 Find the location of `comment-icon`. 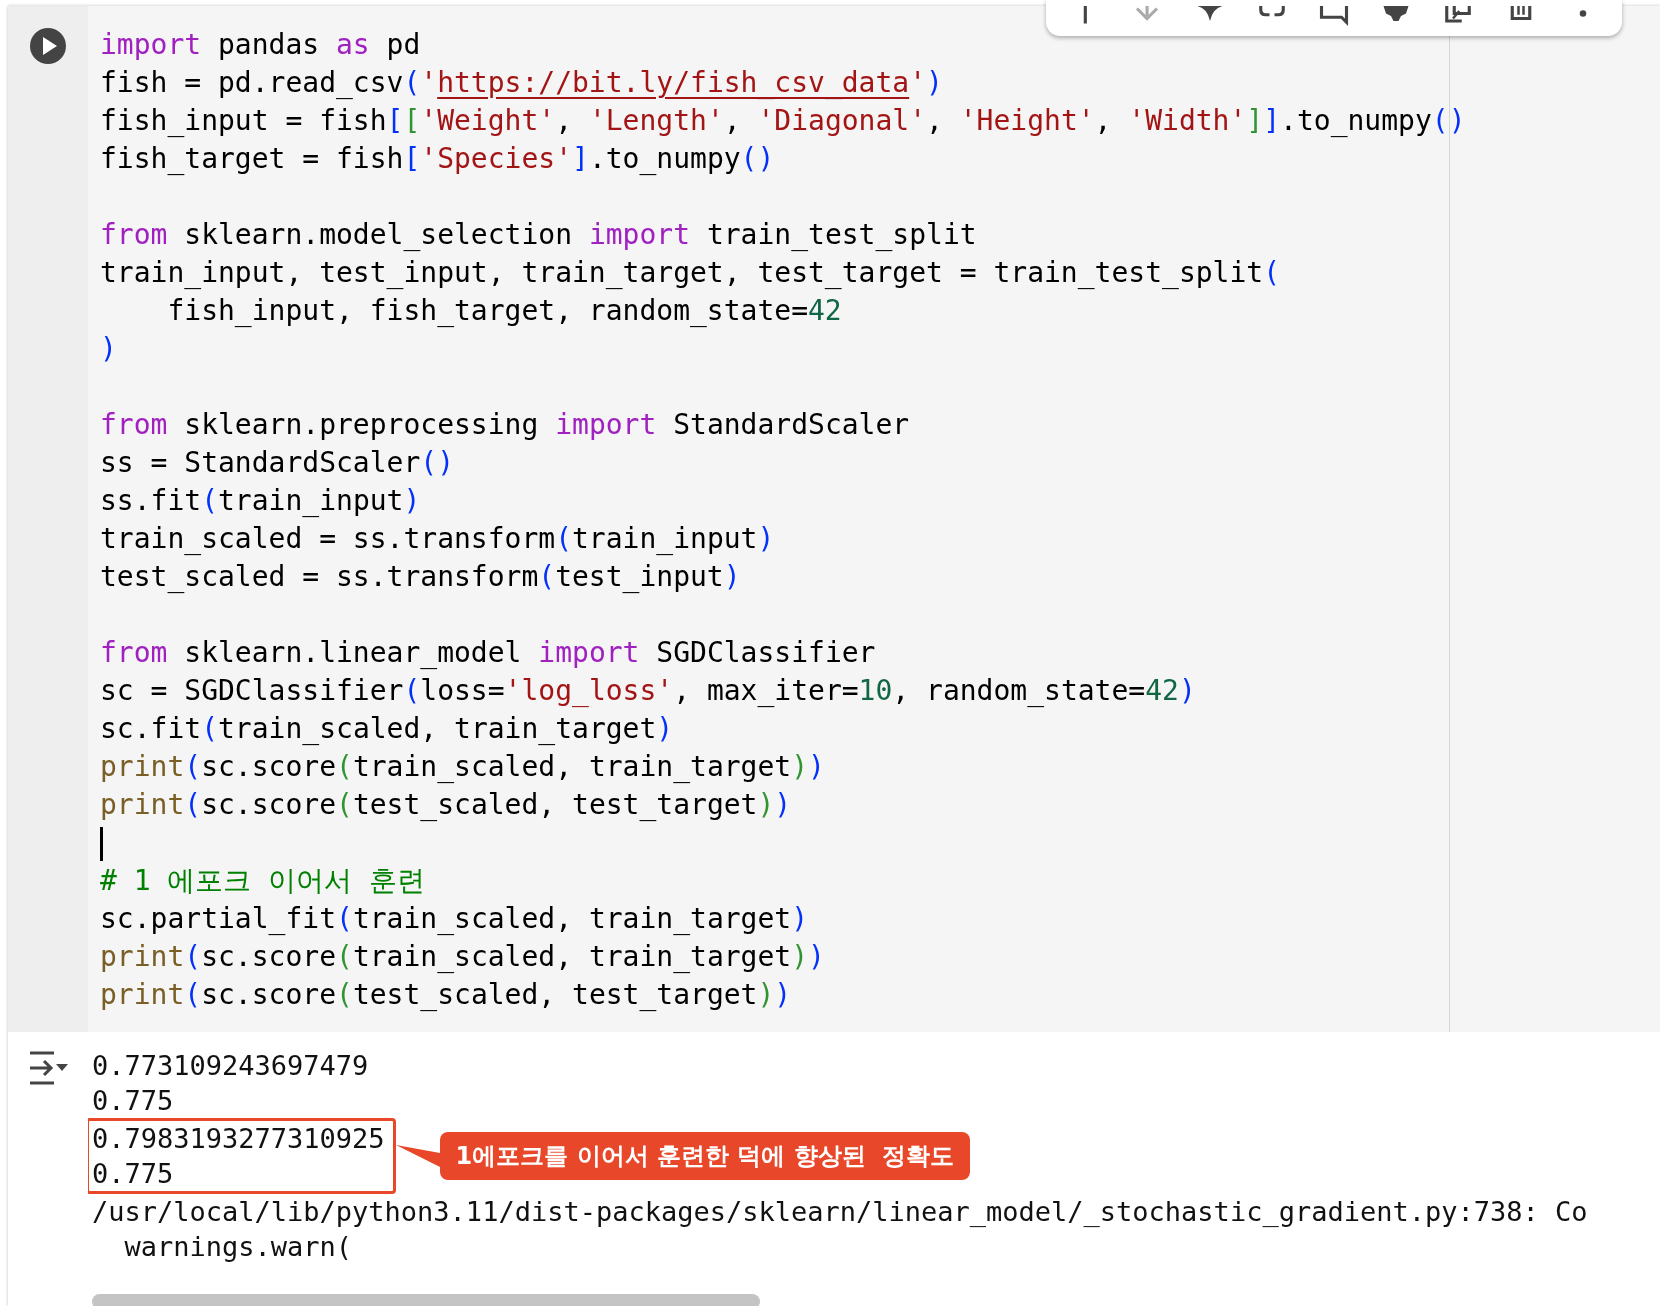

comment-icon is located at coordinates (1334, 16).